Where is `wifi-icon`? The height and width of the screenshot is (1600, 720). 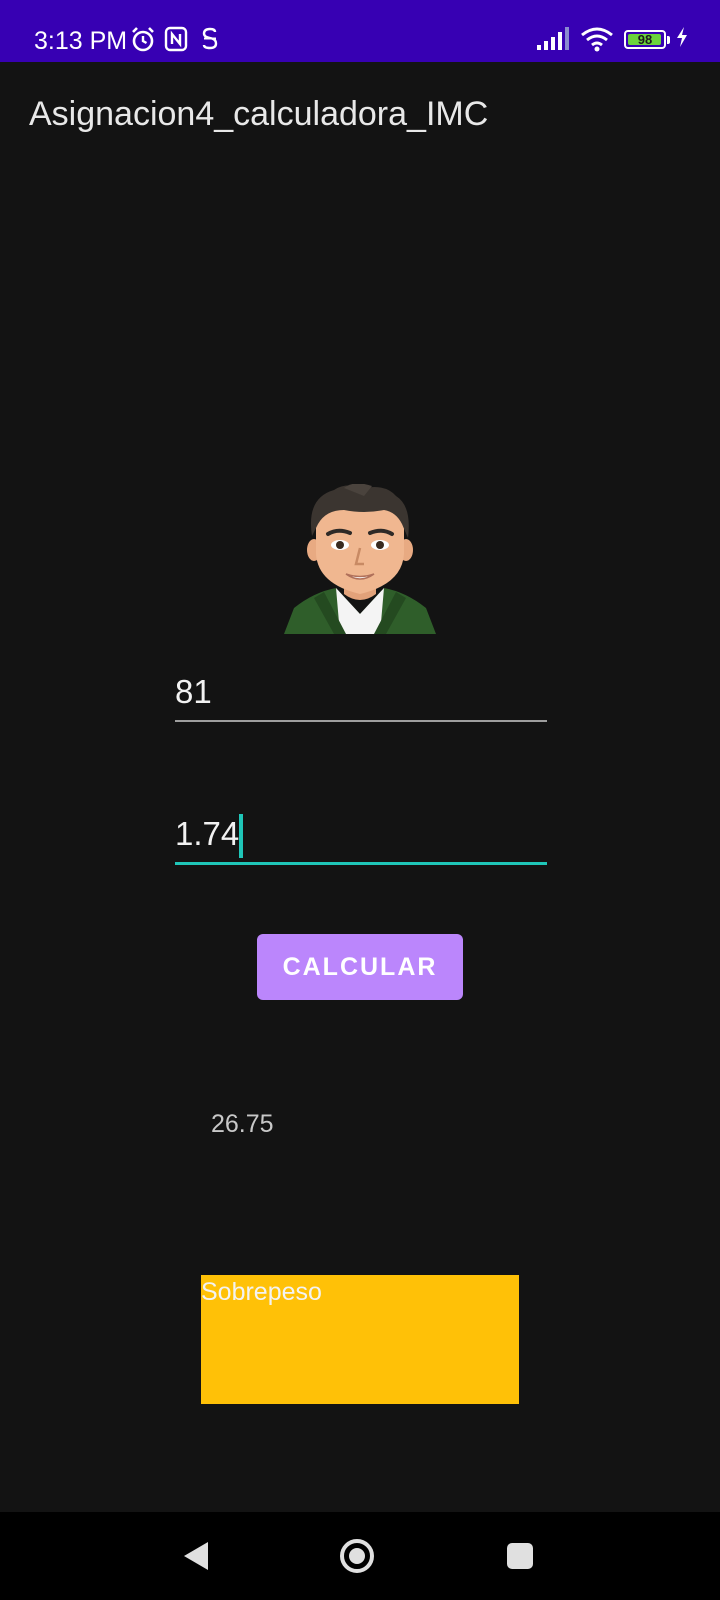
wifi-icon is located at coordinates (597, 39).